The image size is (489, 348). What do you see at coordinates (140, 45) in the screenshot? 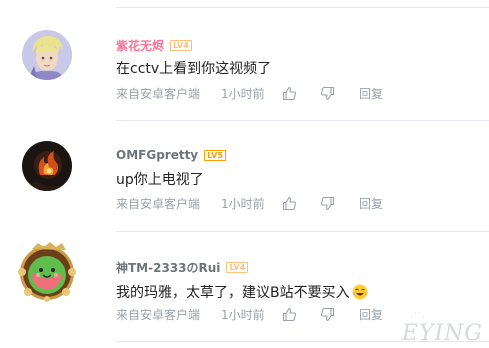
I see `username: 紫花无烬` at bounding box center [140, 45].